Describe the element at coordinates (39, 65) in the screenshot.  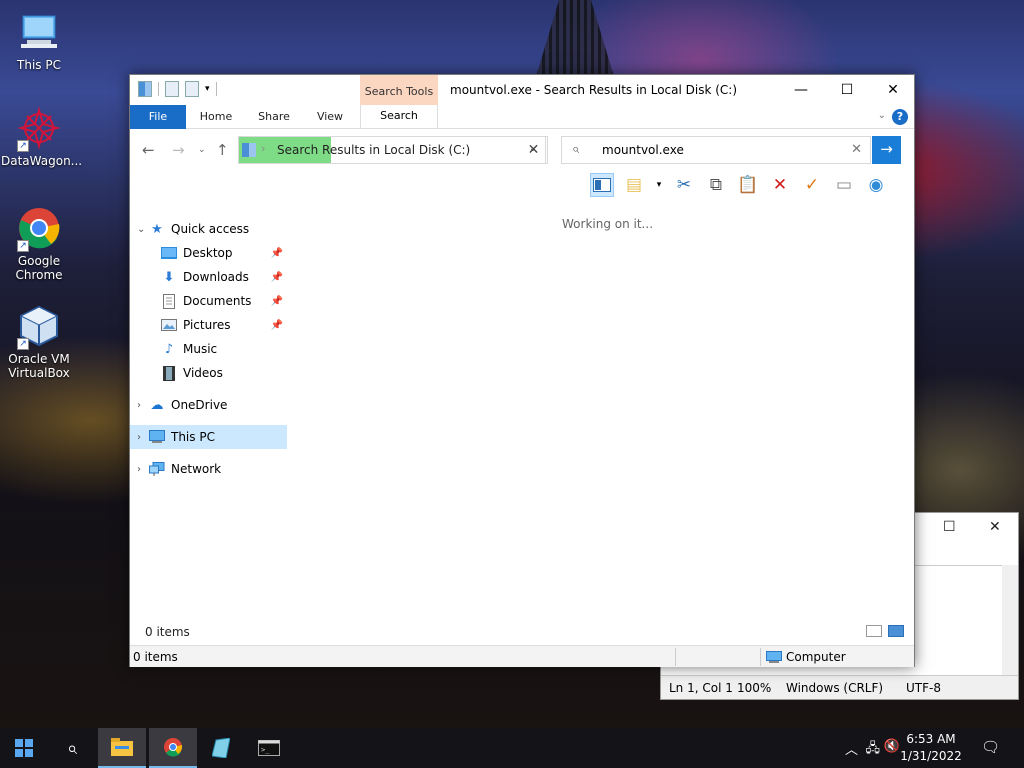
I see `desktop-icon-label: This PC` at that location.